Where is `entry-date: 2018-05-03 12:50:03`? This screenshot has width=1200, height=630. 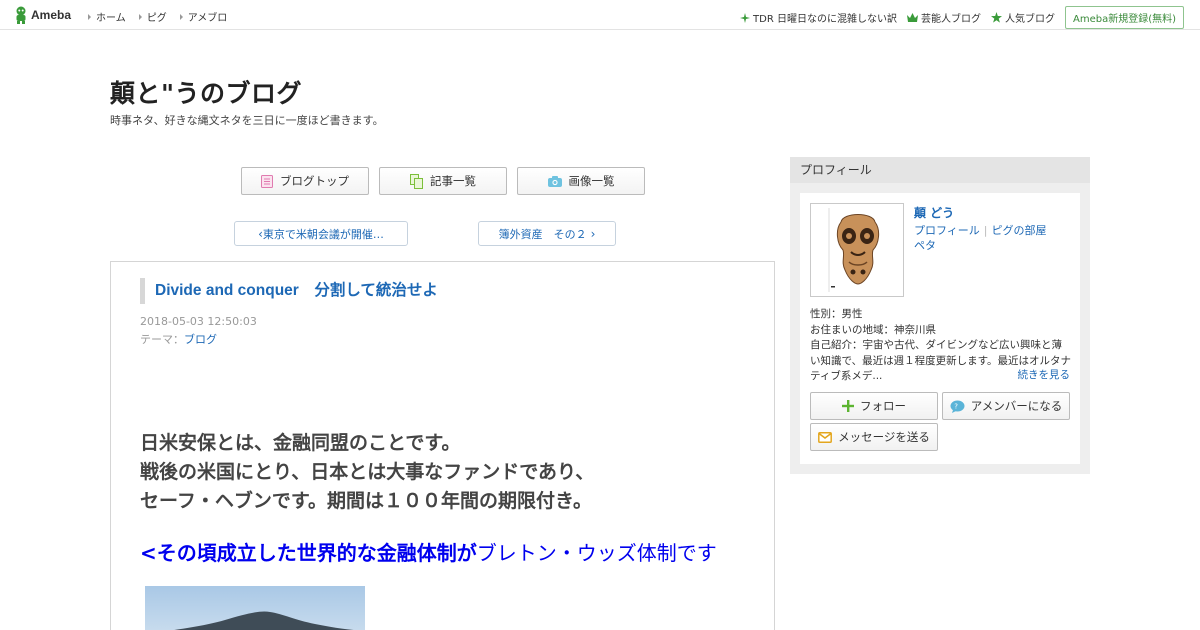
entry-date: 2018-05-03 12:50:03 is located at coordinates (198, 321).